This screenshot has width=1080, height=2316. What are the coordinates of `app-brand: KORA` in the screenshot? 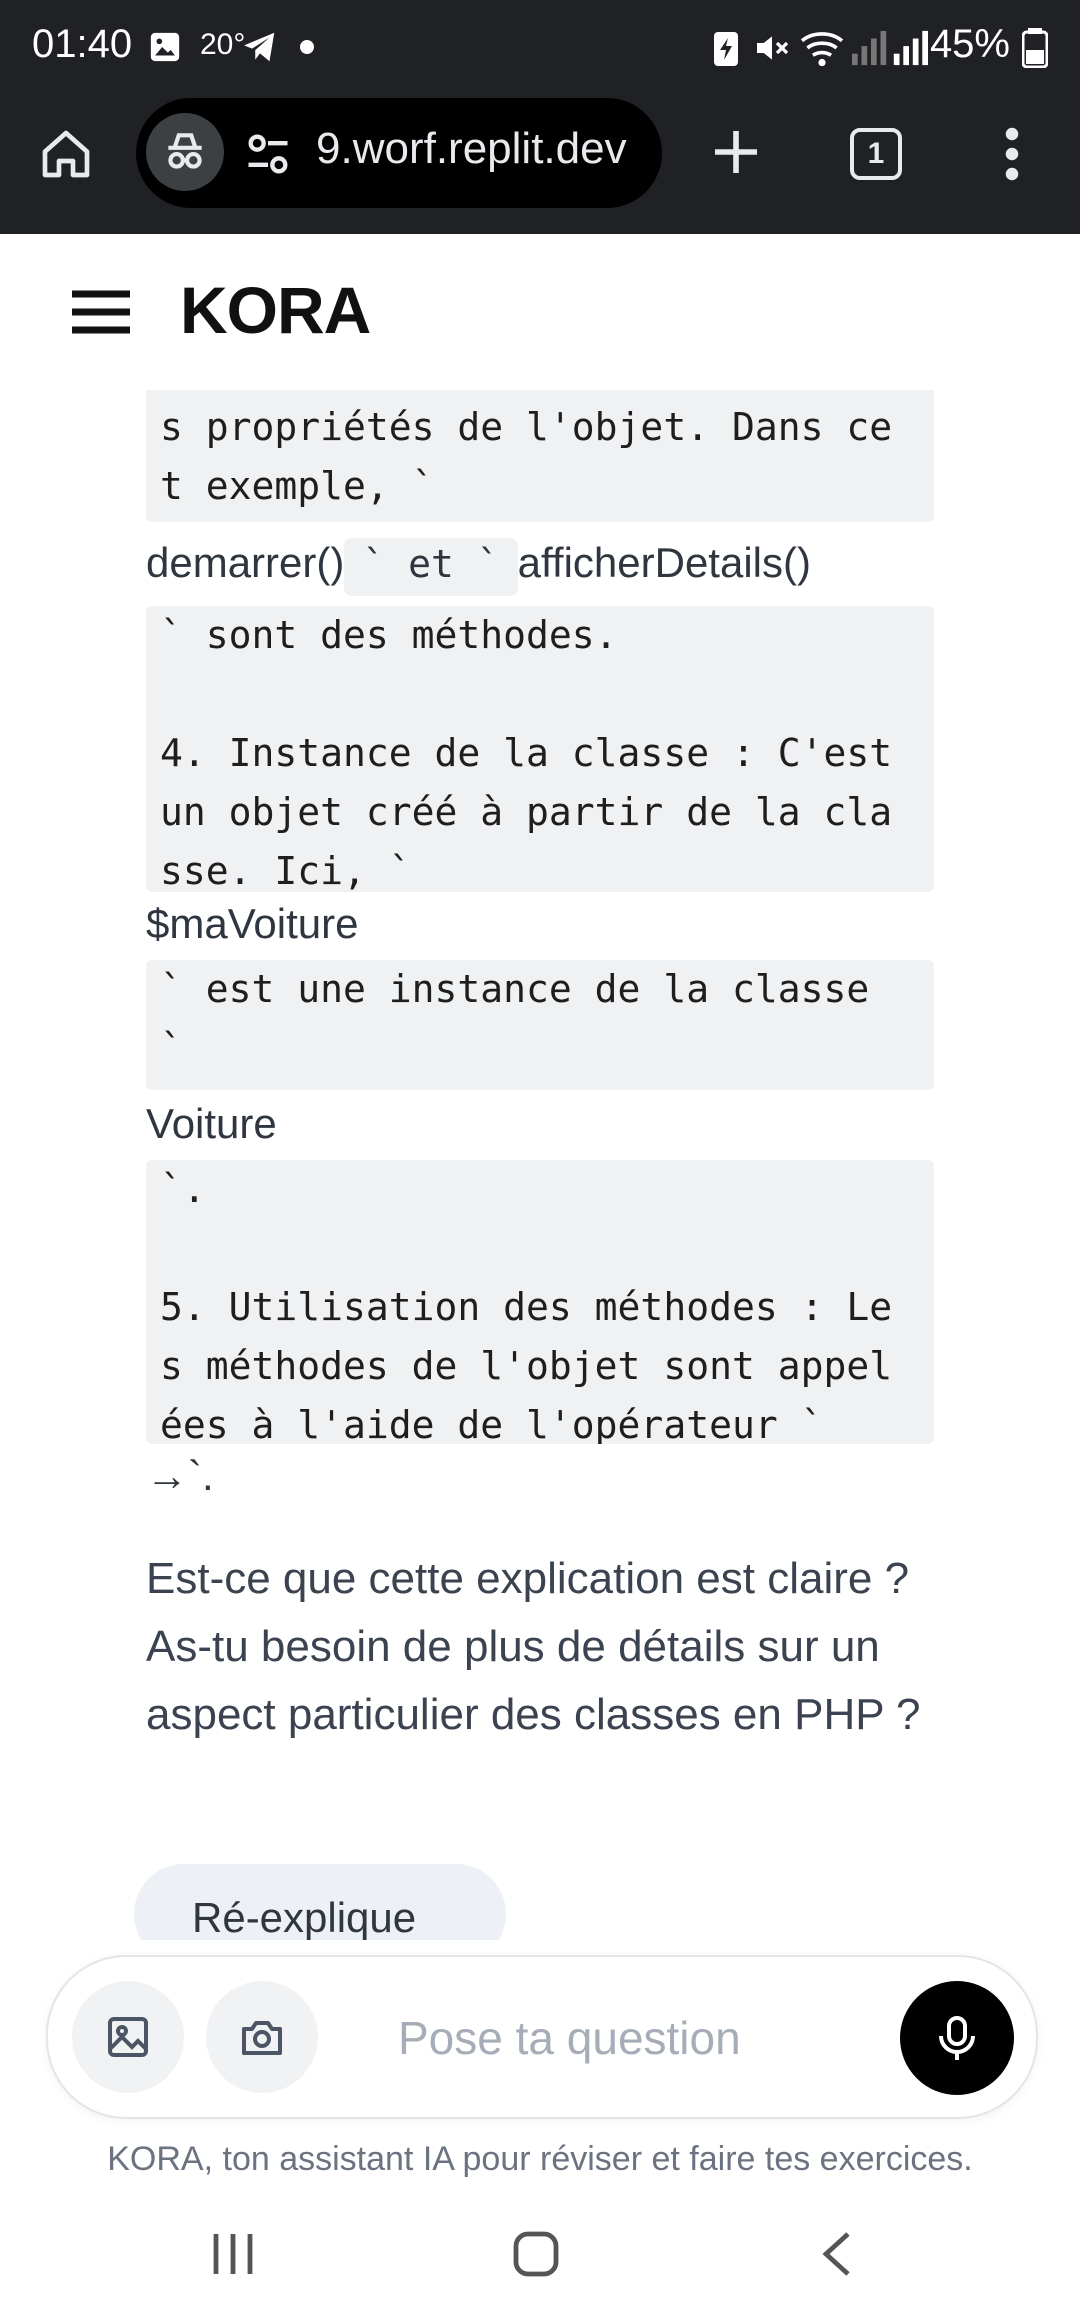 It's located at (275, 310).